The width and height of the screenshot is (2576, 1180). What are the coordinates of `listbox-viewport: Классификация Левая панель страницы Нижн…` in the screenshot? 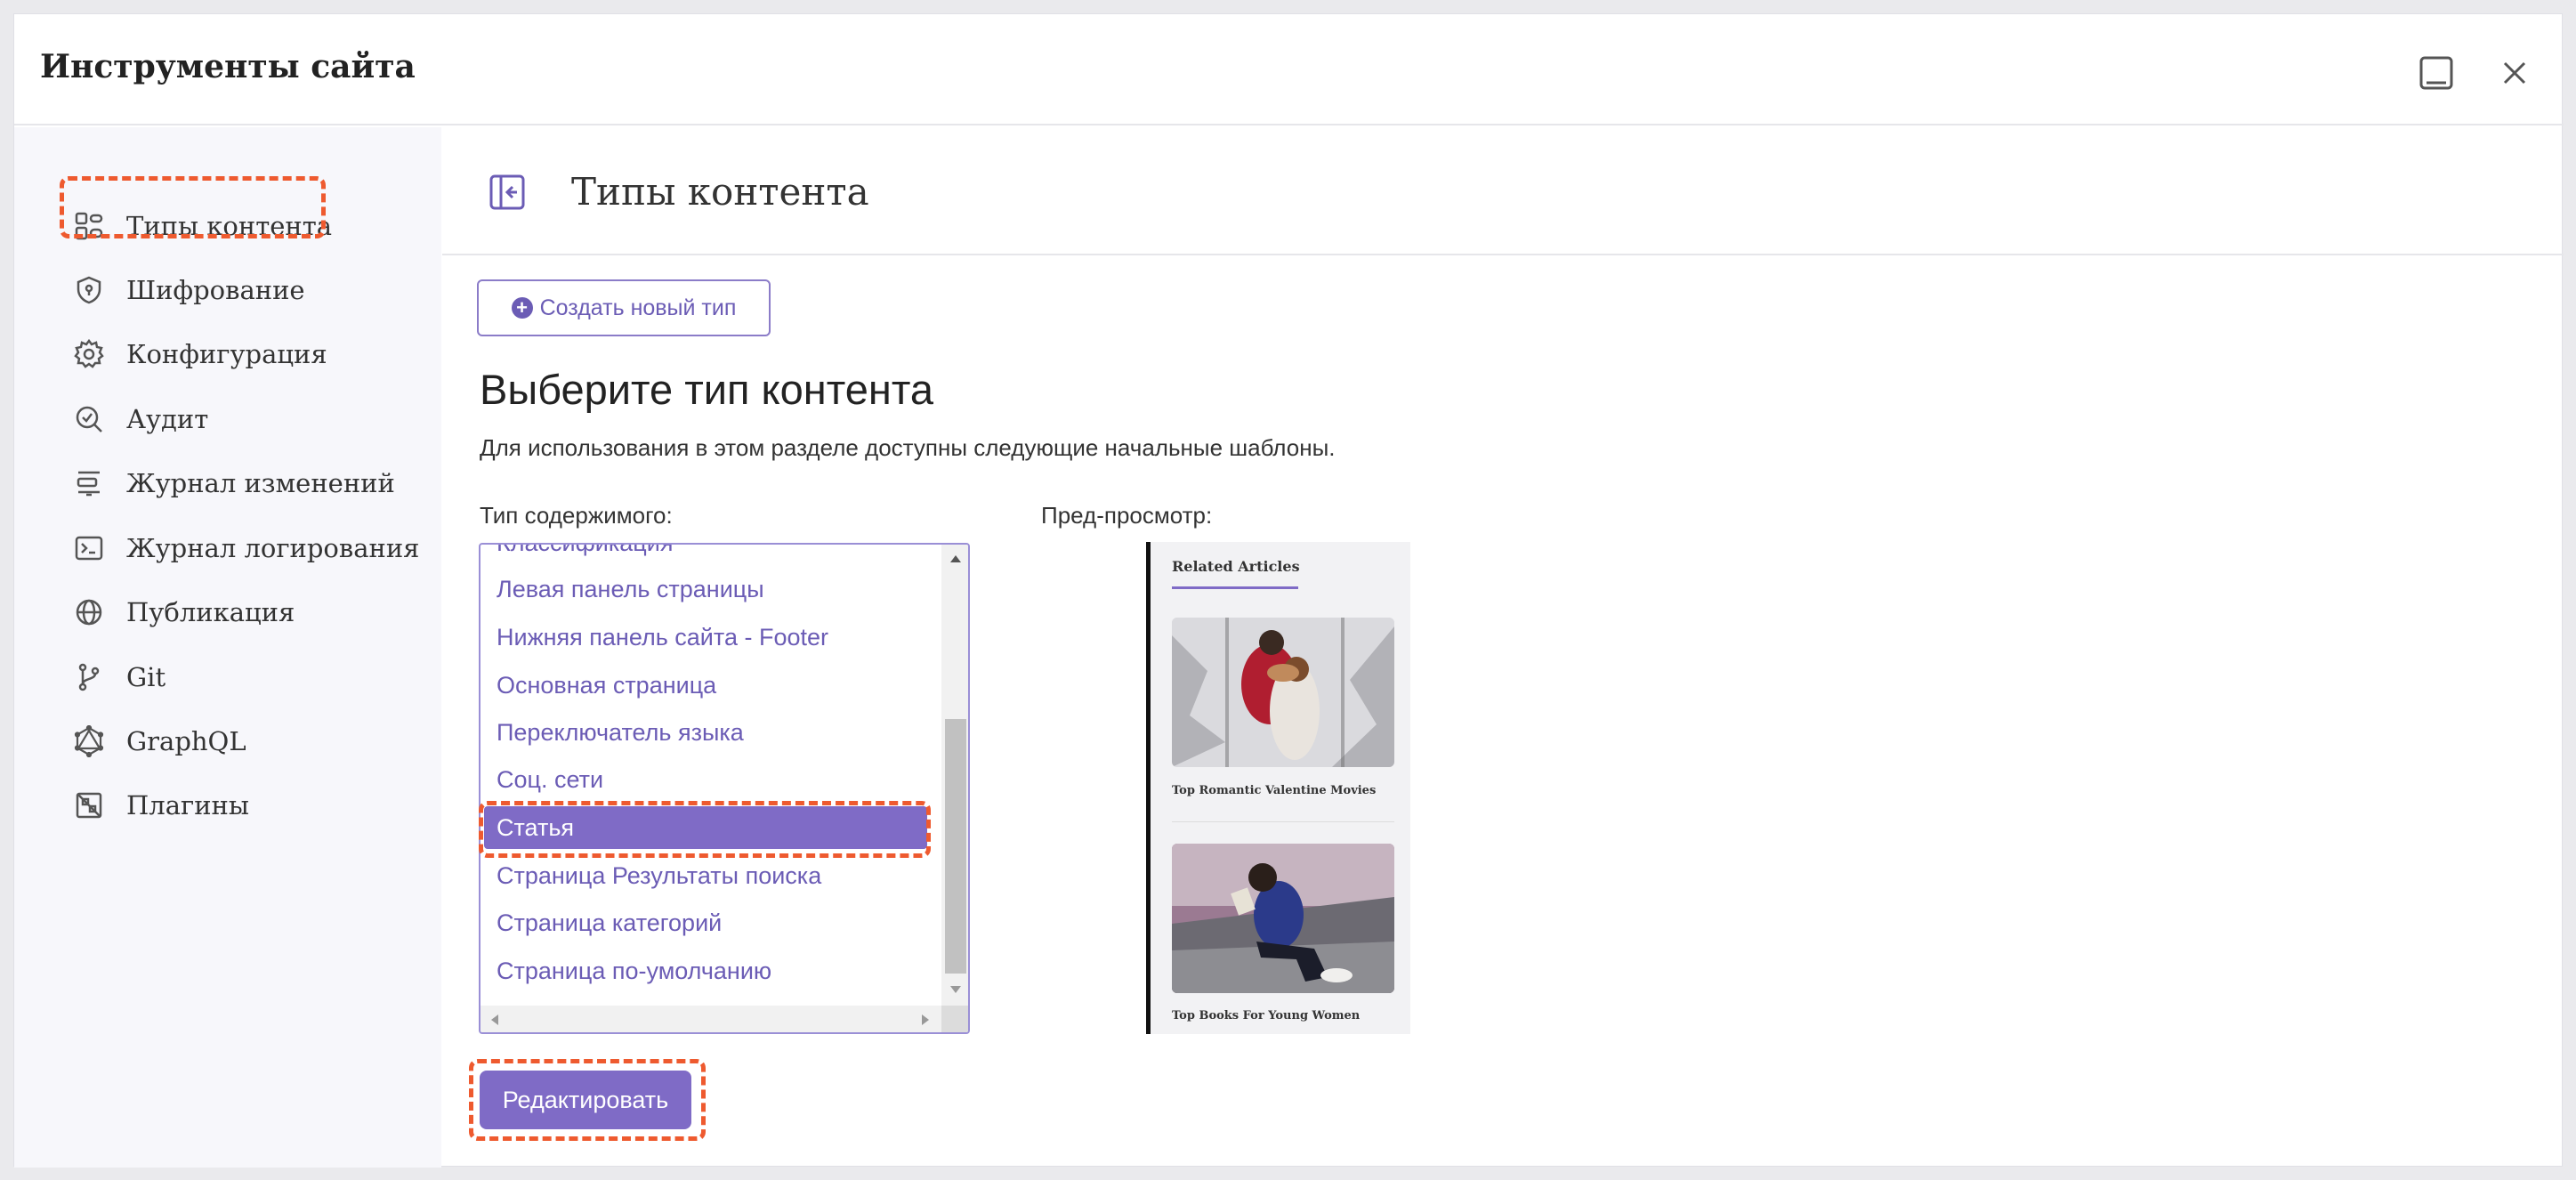 It's located at (710, 775).